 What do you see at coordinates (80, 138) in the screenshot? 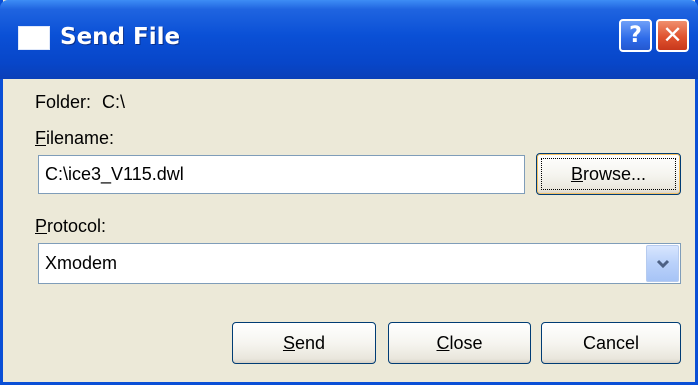
I see `filename-label-text: ilename:` at bounding box center [80, 138].